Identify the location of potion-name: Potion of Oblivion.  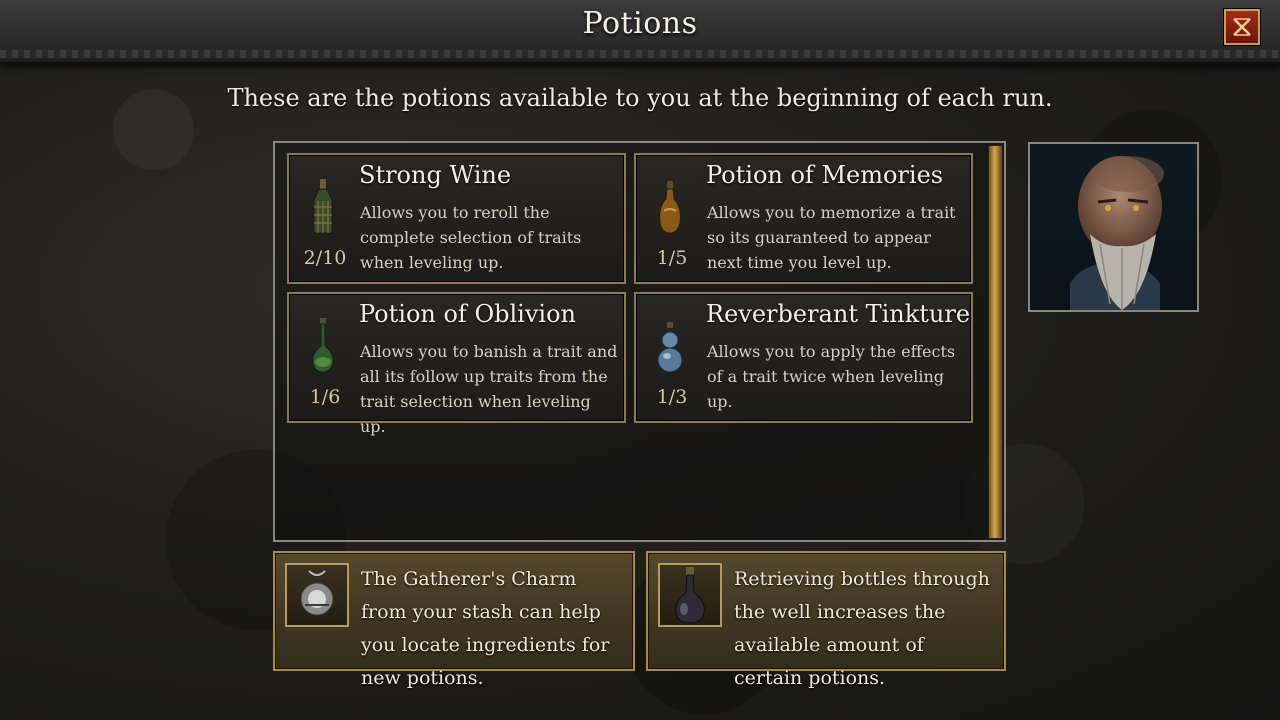
(467, 314).